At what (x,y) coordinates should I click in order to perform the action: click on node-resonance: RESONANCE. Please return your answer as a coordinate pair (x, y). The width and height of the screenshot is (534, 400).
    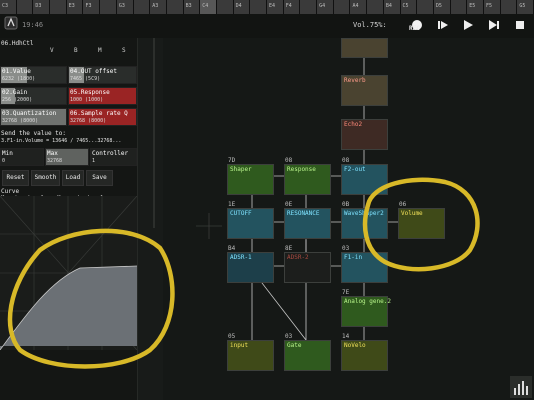
    Looking at the image, I should click on (307, 223).